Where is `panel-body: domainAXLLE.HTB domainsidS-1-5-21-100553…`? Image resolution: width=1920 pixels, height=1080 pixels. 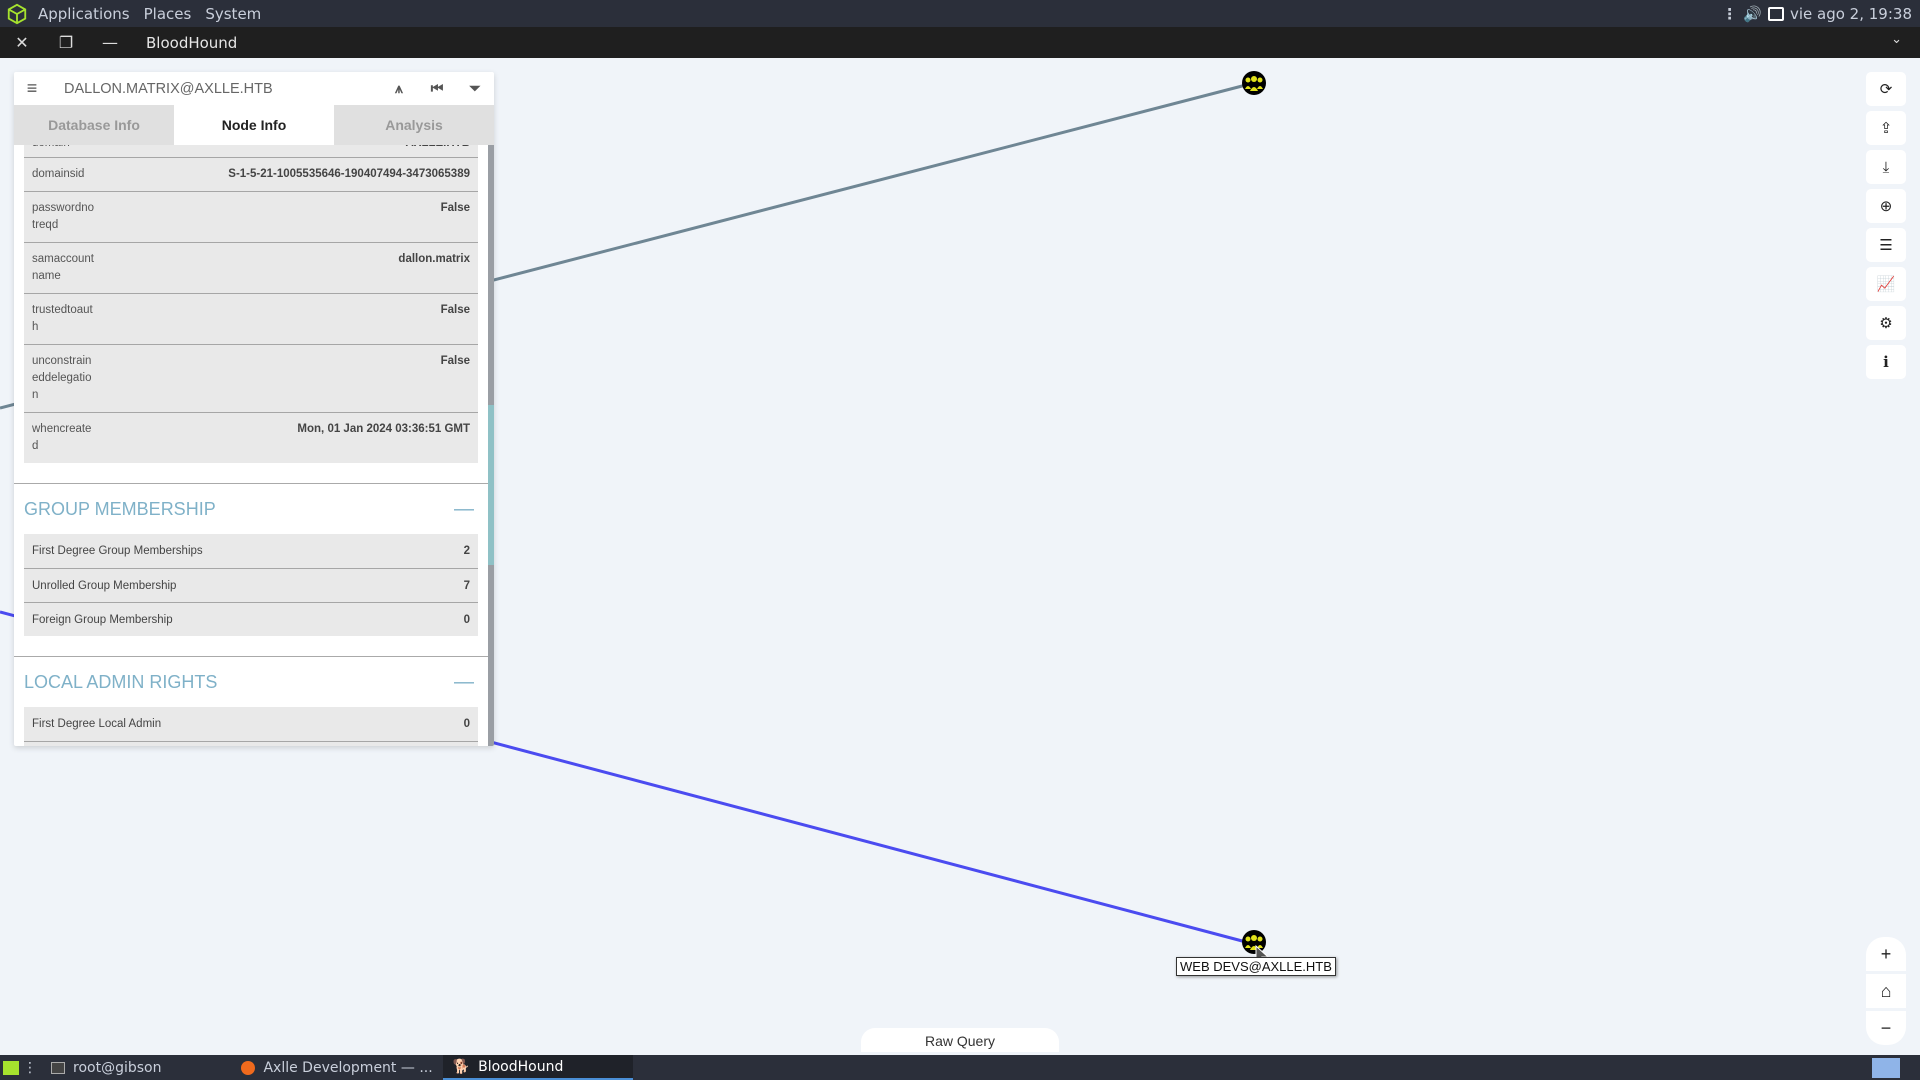
panel-body: domainAXLLE.HTB domainsidS-1-5-21-100553… is located at coordinates (251, 445).